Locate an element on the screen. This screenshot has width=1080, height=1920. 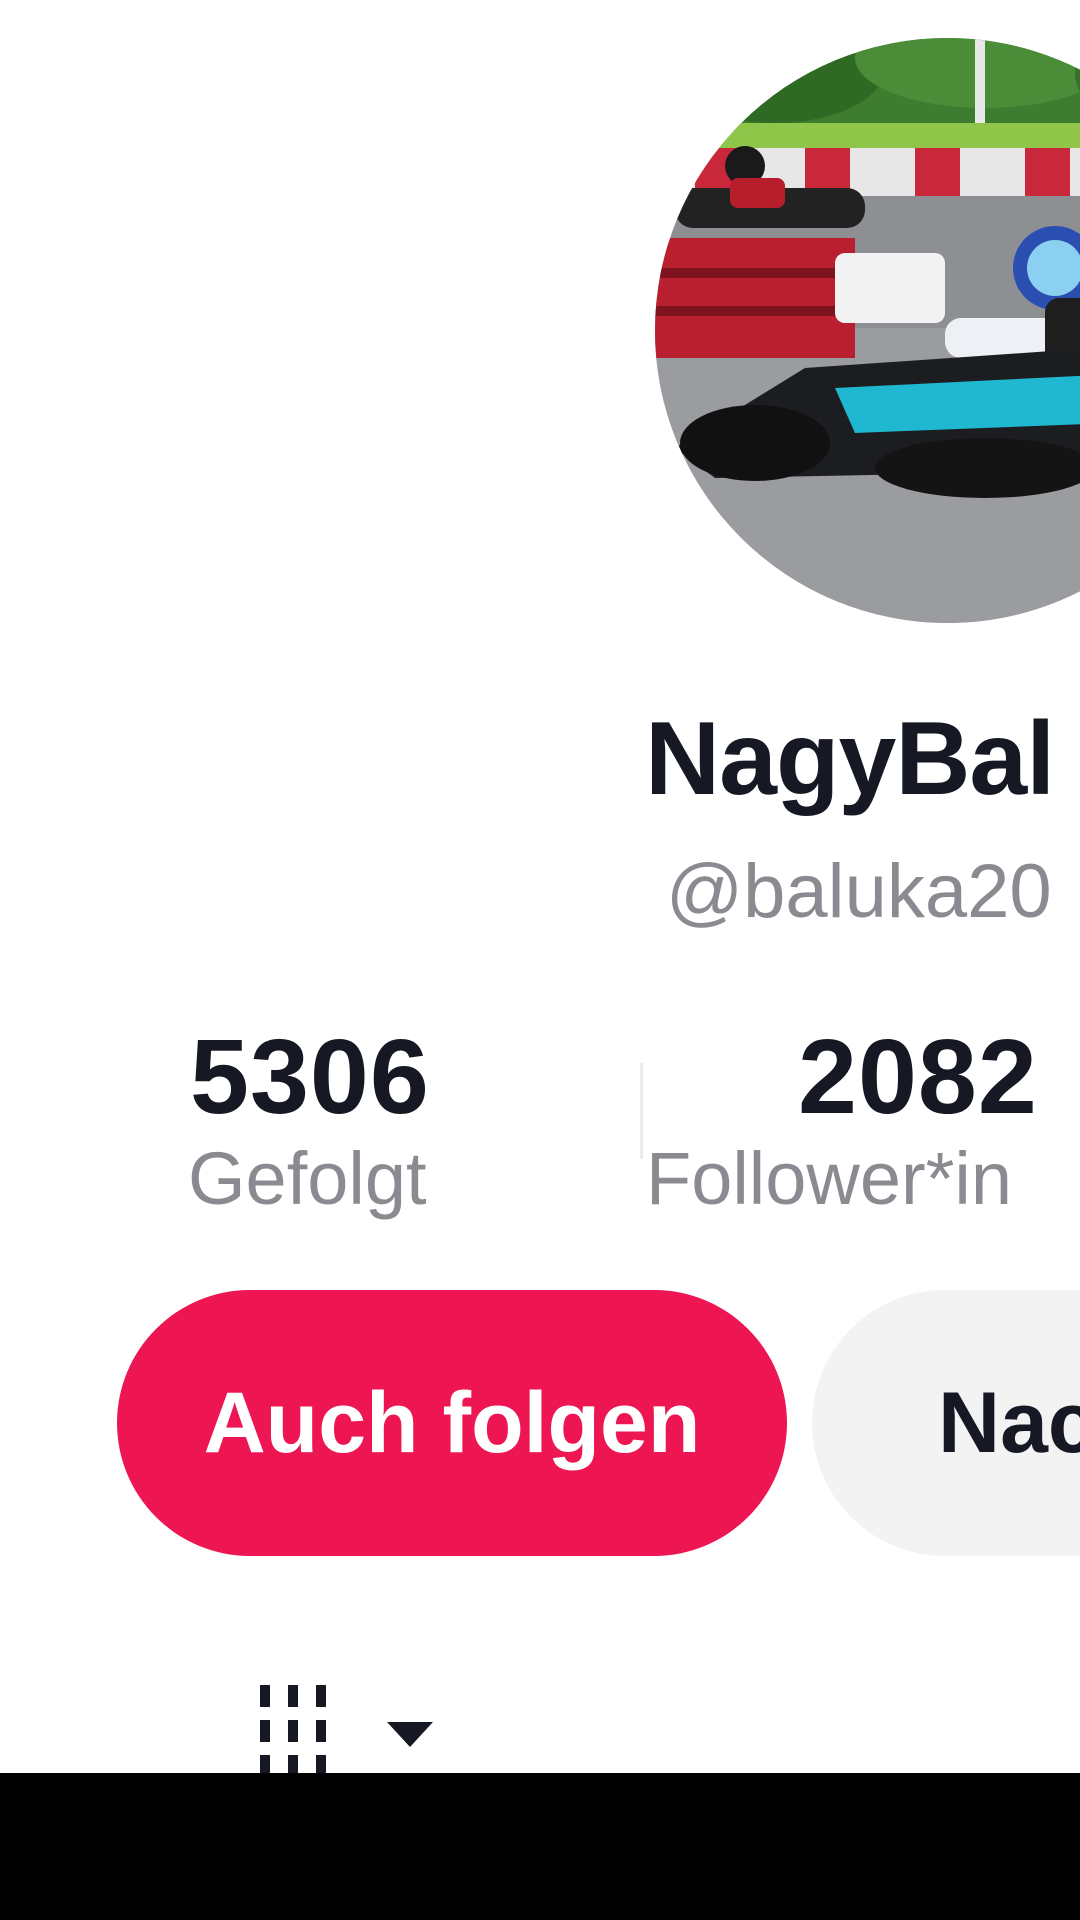
profile-avatar is located at coordinates (867, 330).